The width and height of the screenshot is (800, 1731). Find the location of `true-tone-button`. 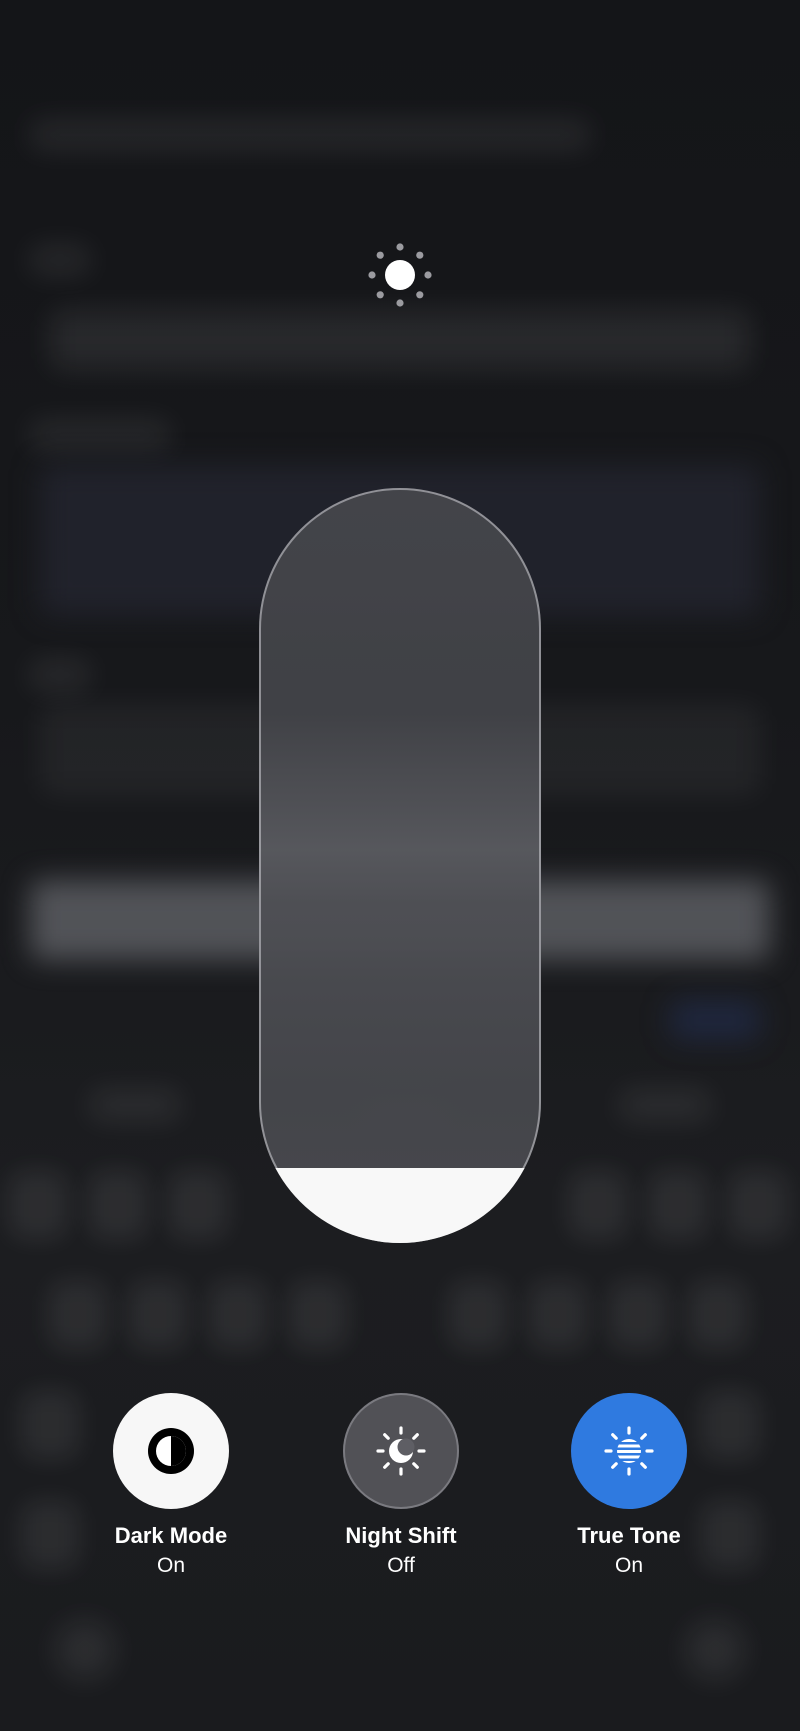

true-tone-button is located at coordinates (629, 1451).